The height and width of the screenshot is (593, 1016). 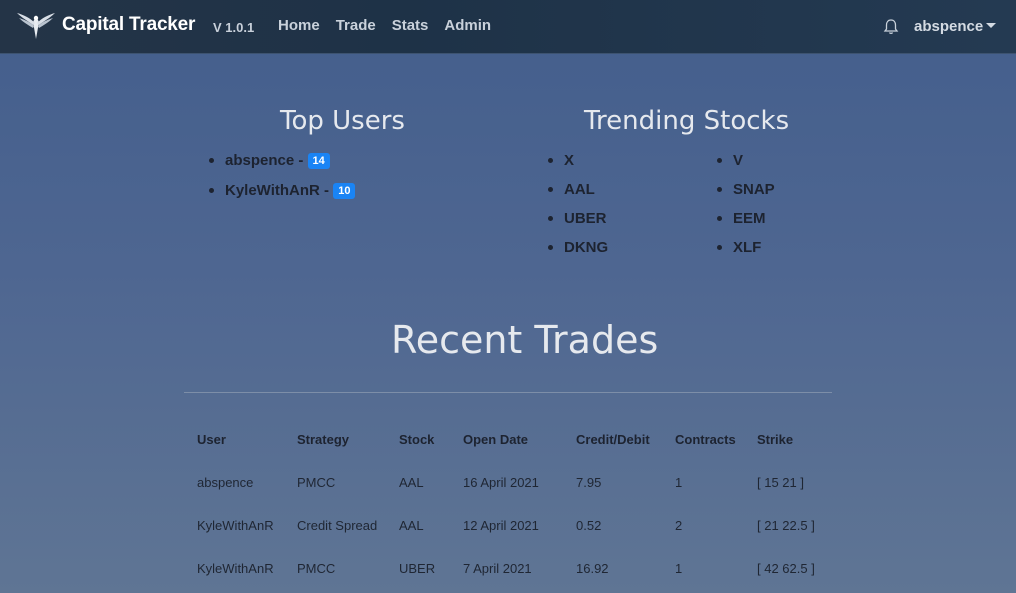 I want to click on table-cell-strategy: Credit Spread, so click(x=337, y=525).